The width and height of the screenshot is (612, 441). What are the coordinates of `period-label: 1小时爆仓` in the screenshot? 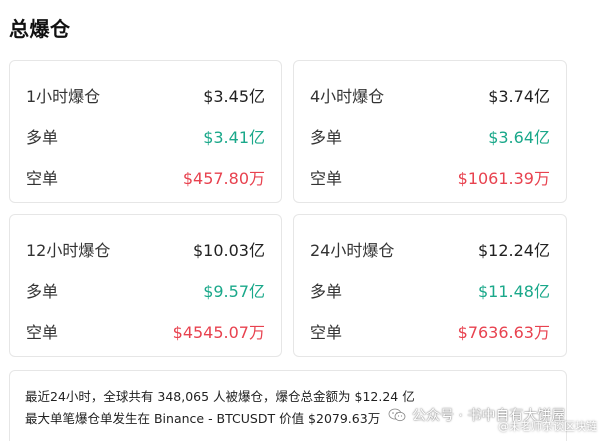 It's located at (63, 96).